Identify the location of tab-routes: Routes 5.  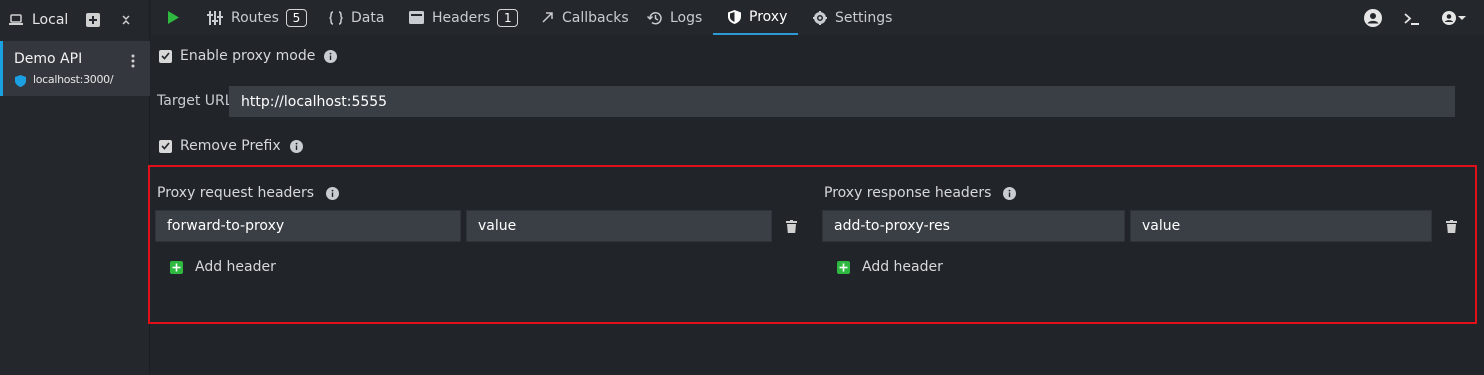
(257, 17).